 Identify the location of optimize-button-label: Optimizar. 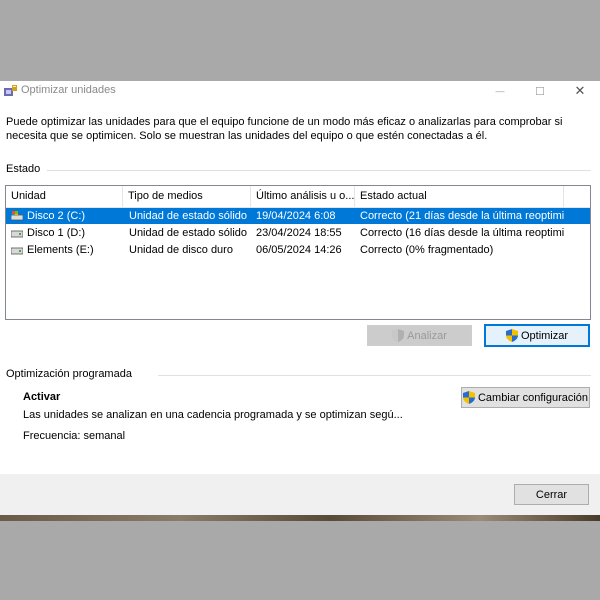
(544, 335).